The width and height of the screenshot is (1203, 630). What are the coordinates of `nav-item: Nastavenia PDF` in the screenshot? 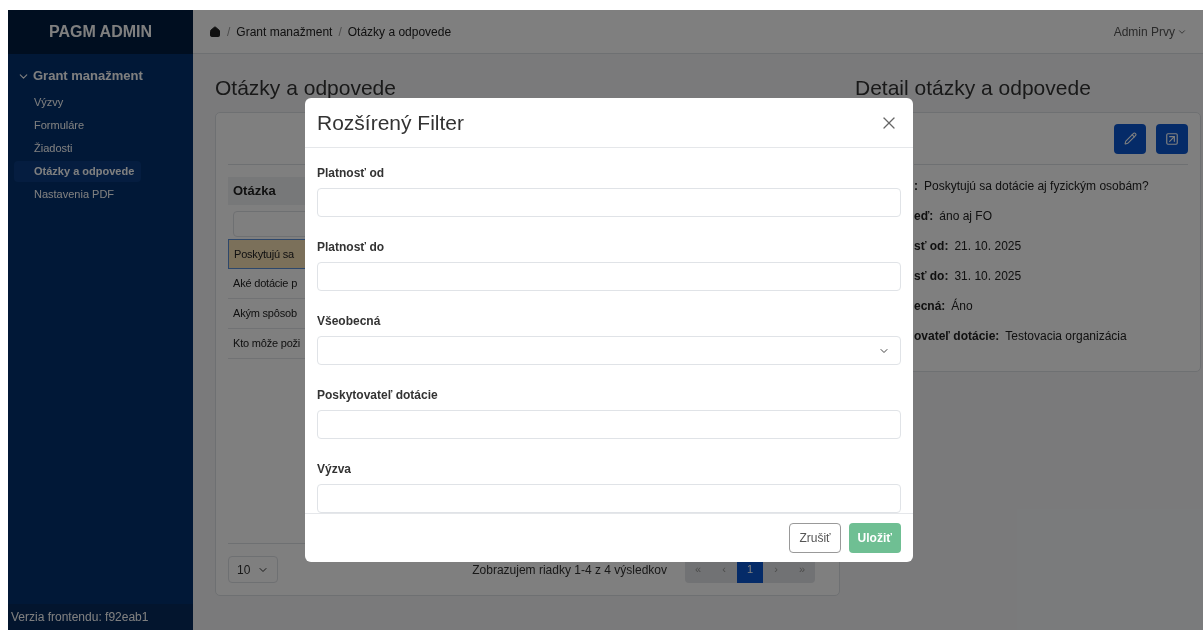 It's located at (77, 194).